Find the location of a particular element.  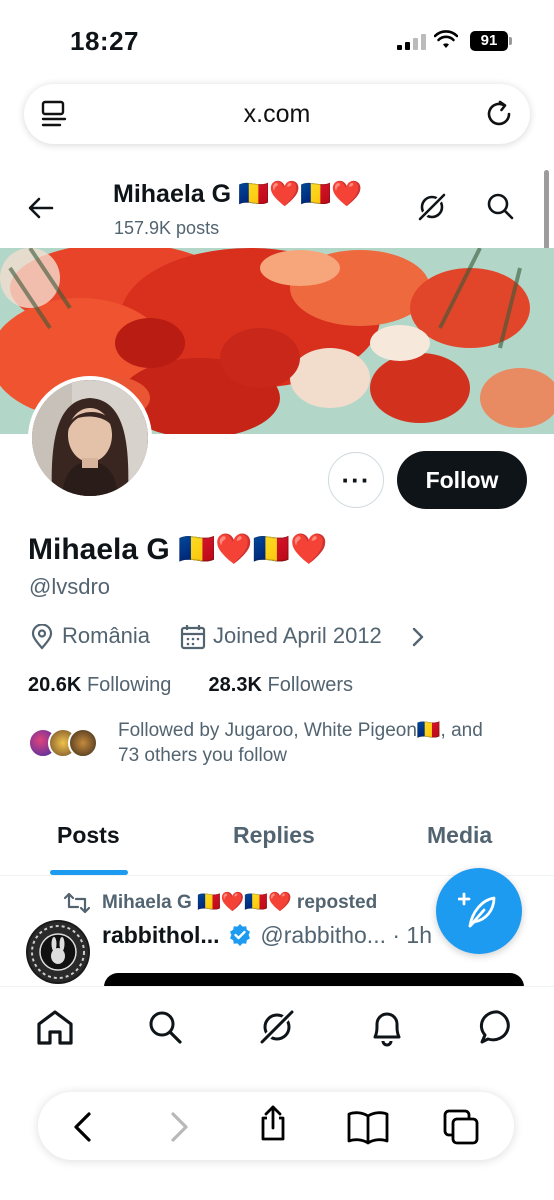

following-count: 20.6K is located at coordinates (55, 685).